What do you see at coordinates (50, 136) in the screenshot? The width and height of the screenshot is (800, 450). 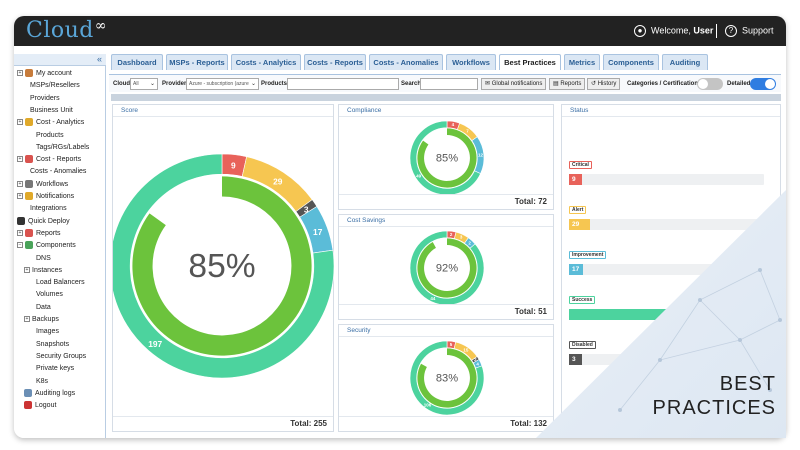 I see `sidebar-item-products: Products` at bounding box center [50, 136].